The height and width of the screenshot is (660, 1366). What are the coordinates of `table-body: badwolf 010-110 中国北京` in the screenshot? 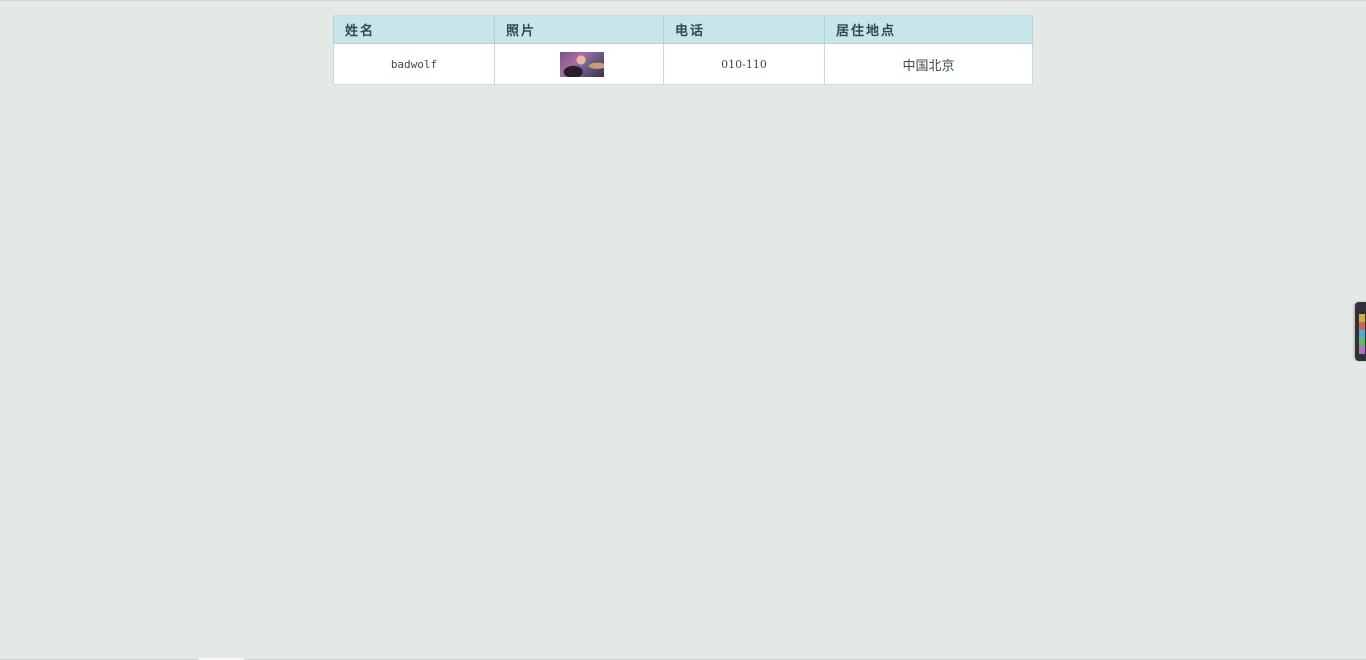 It's located at (683, 64).